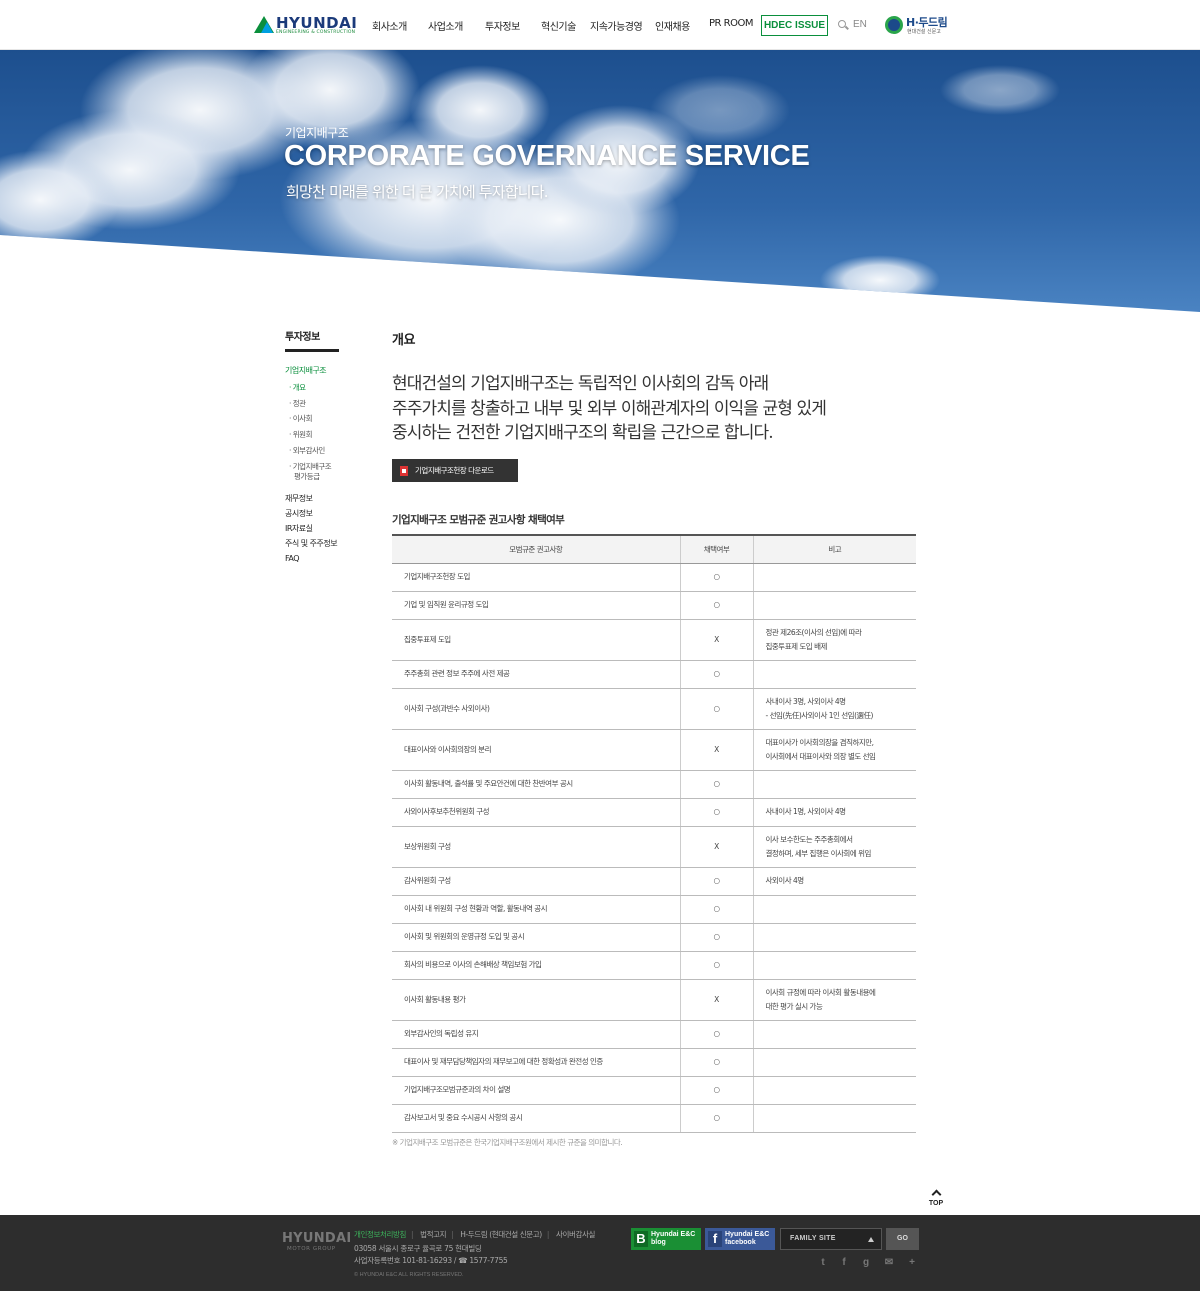 The height and width of the screenshot is (1291, 1200). Describe the element at coordinates (302, 337) in the screenshot. I see `sidebar-title: 투자정보` at that location.